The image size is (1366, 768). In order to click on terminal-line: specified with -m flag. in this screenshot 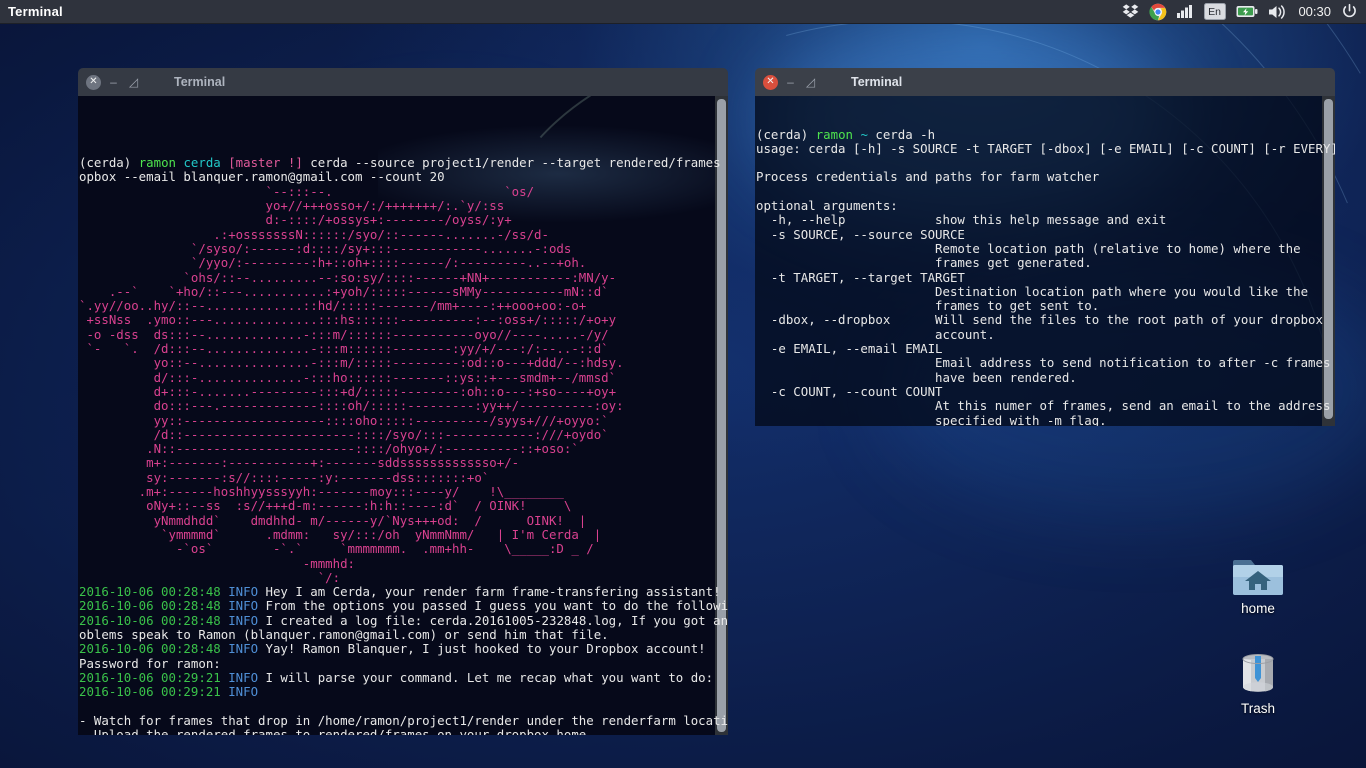, I will do `click(1045, 419)`.